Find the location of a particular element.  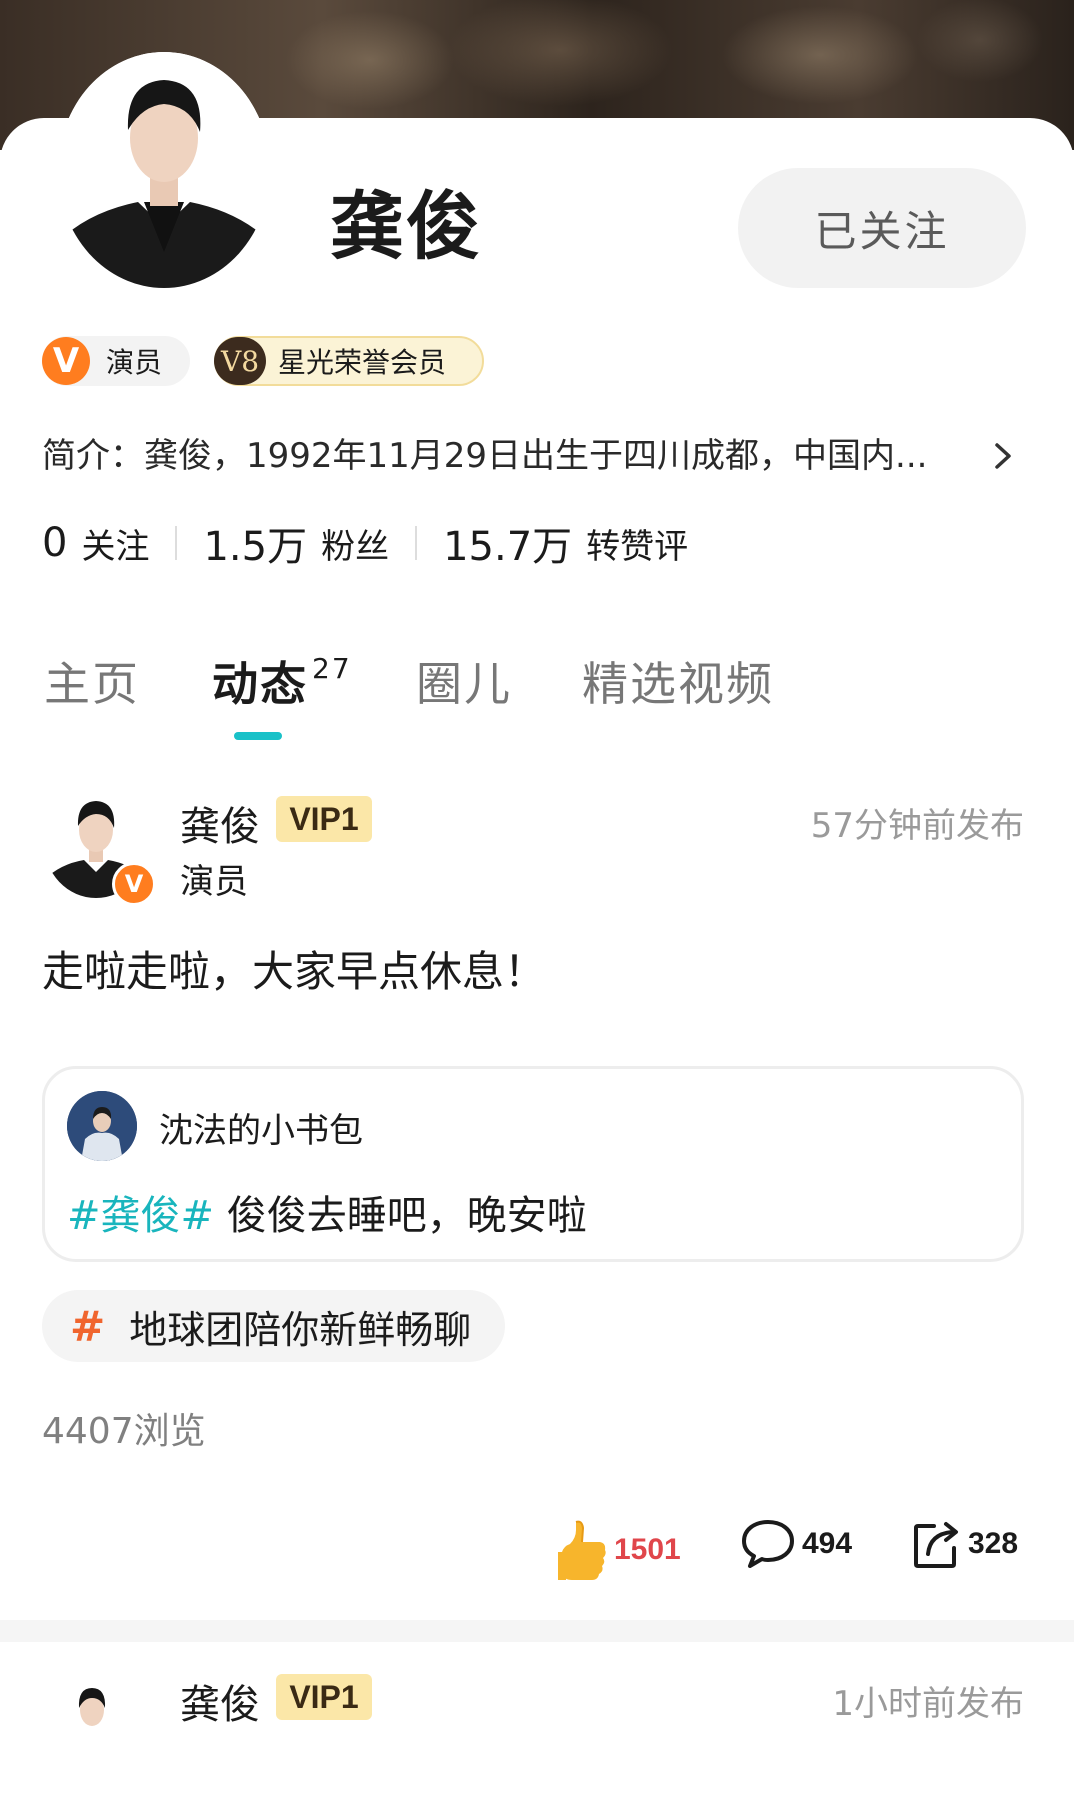

vip-badge-label: 星光荣誉会员 is located at coordinates (362, 362).